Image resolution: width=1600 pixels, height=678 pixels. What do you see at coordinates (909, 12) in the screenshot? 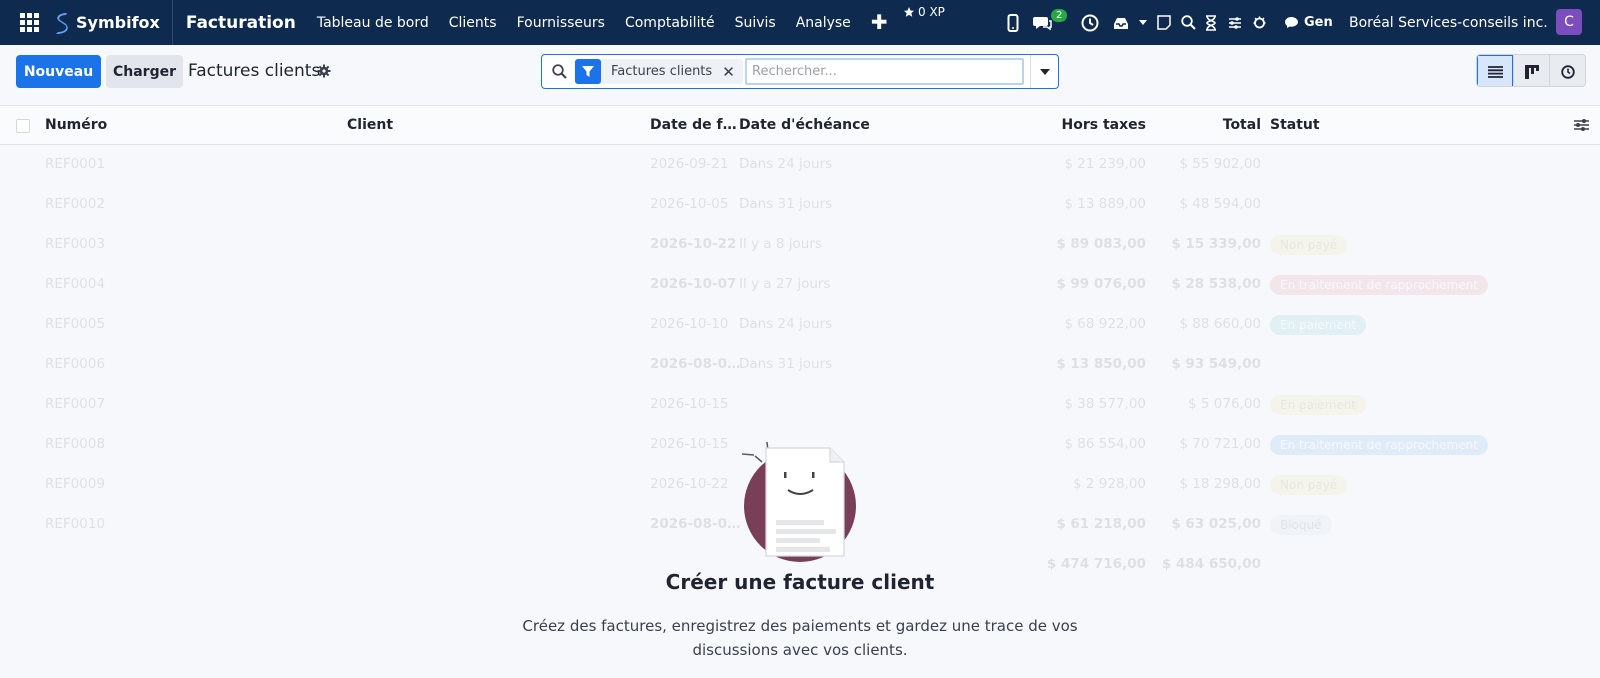
I see `star-icon` at bounding box center [909, 12].